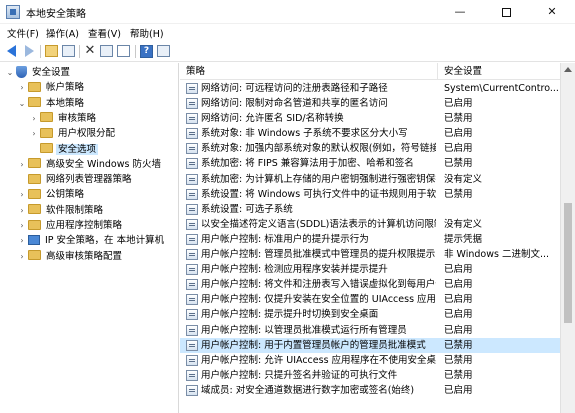  I want to click on tree-item: ⌄ 安全设置, so click(39, 72).